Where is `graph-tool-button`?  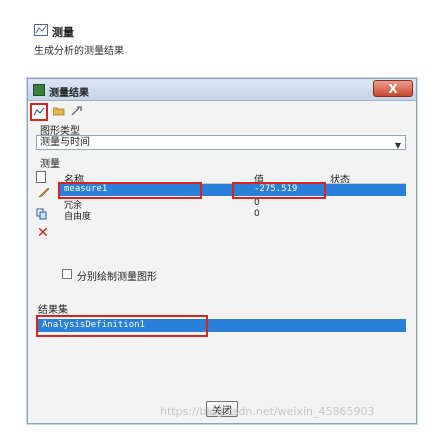 graph-tool-button is located at coordinates (39, 112).